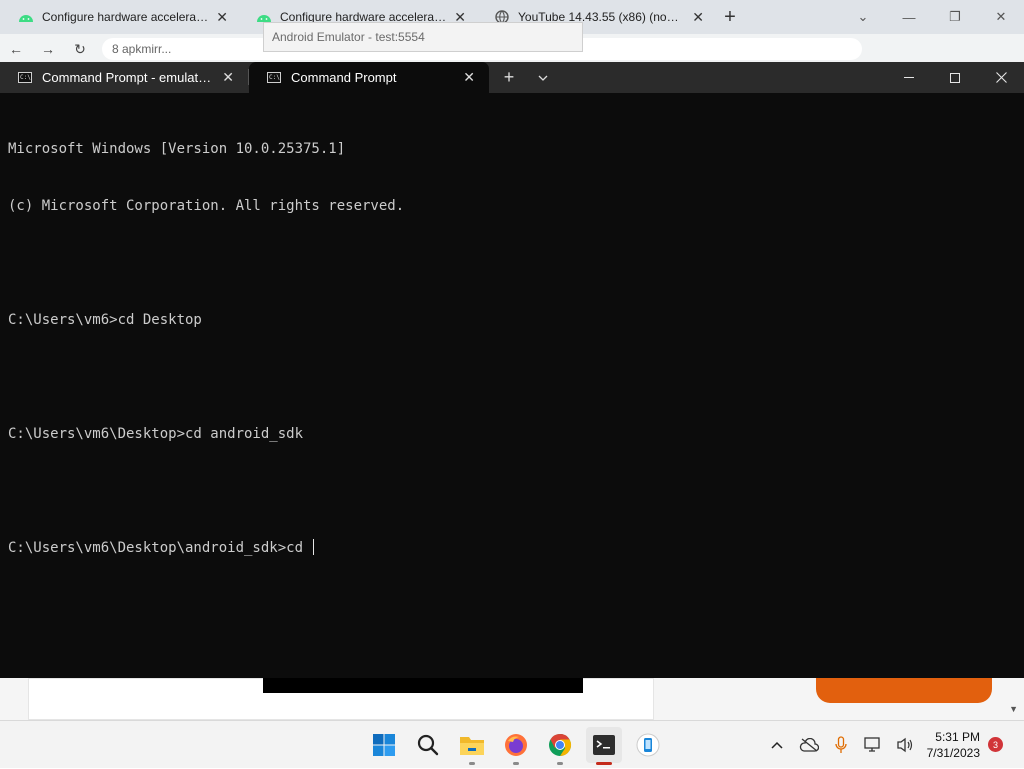  Describe the element at coordinates (560, 746) in the screenshot. I see `chrome-icon` at that location.